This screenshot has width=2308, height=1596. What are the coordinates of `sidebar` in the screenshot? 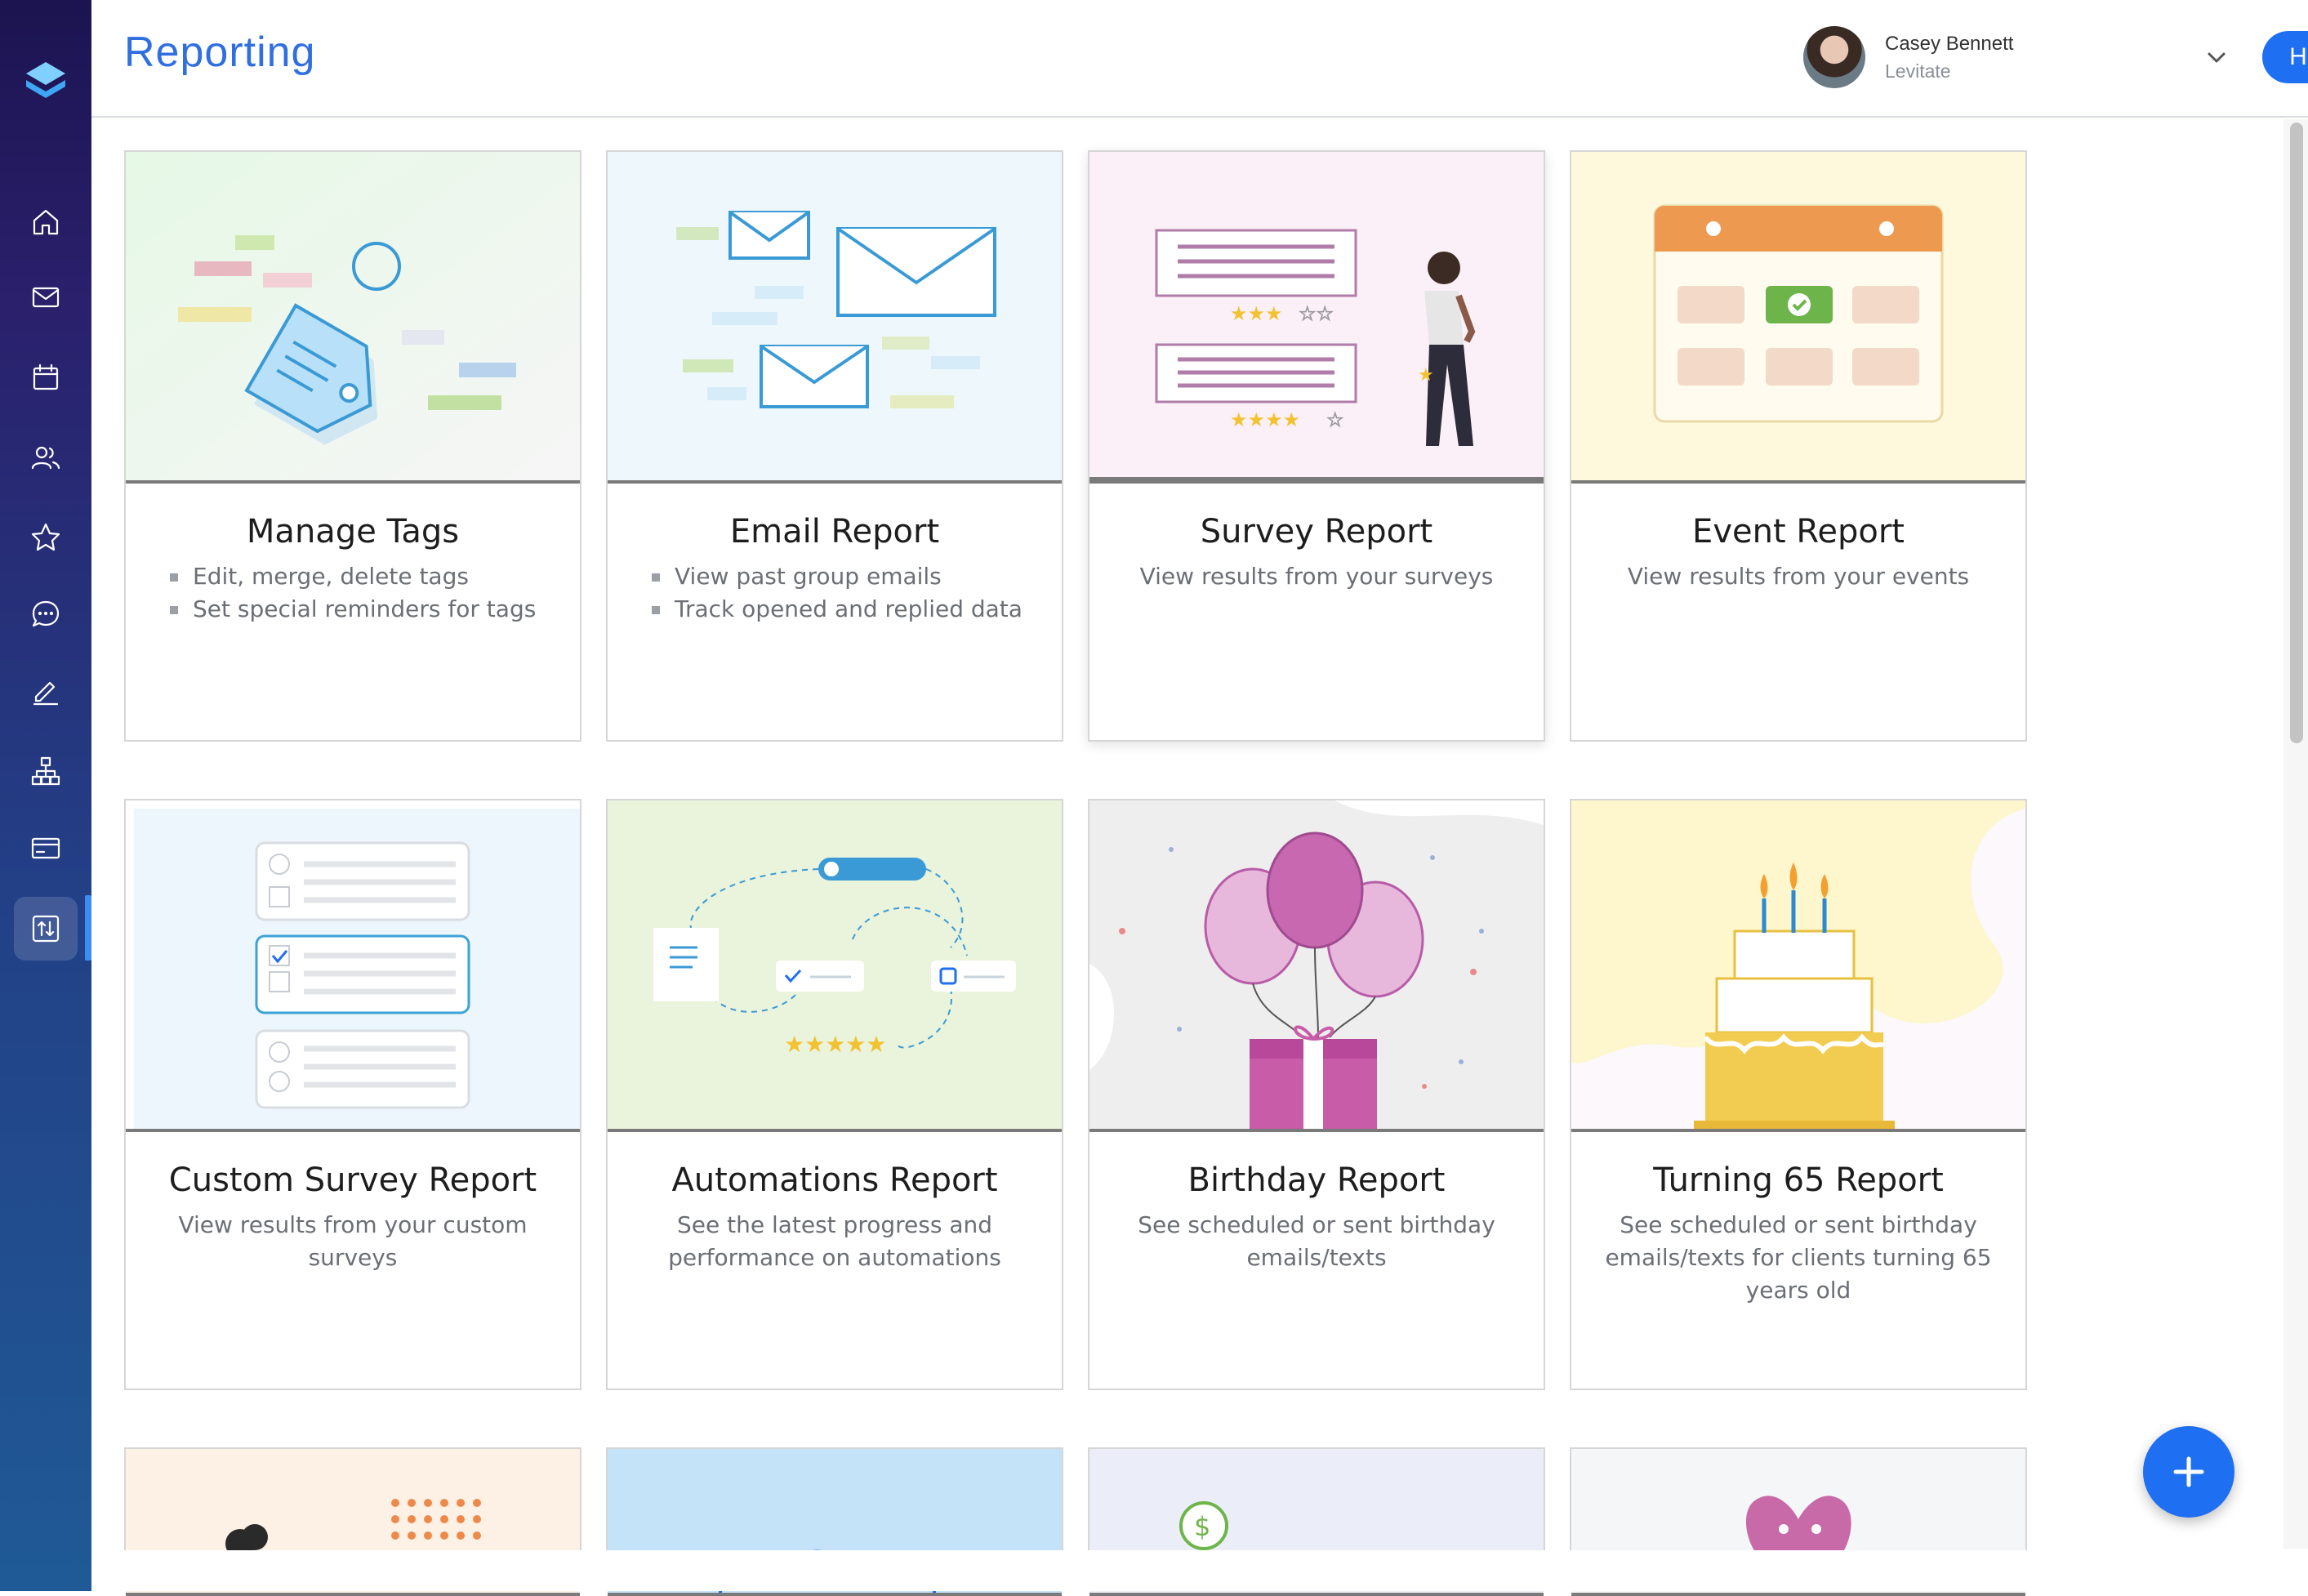 It's located at (45, 795).